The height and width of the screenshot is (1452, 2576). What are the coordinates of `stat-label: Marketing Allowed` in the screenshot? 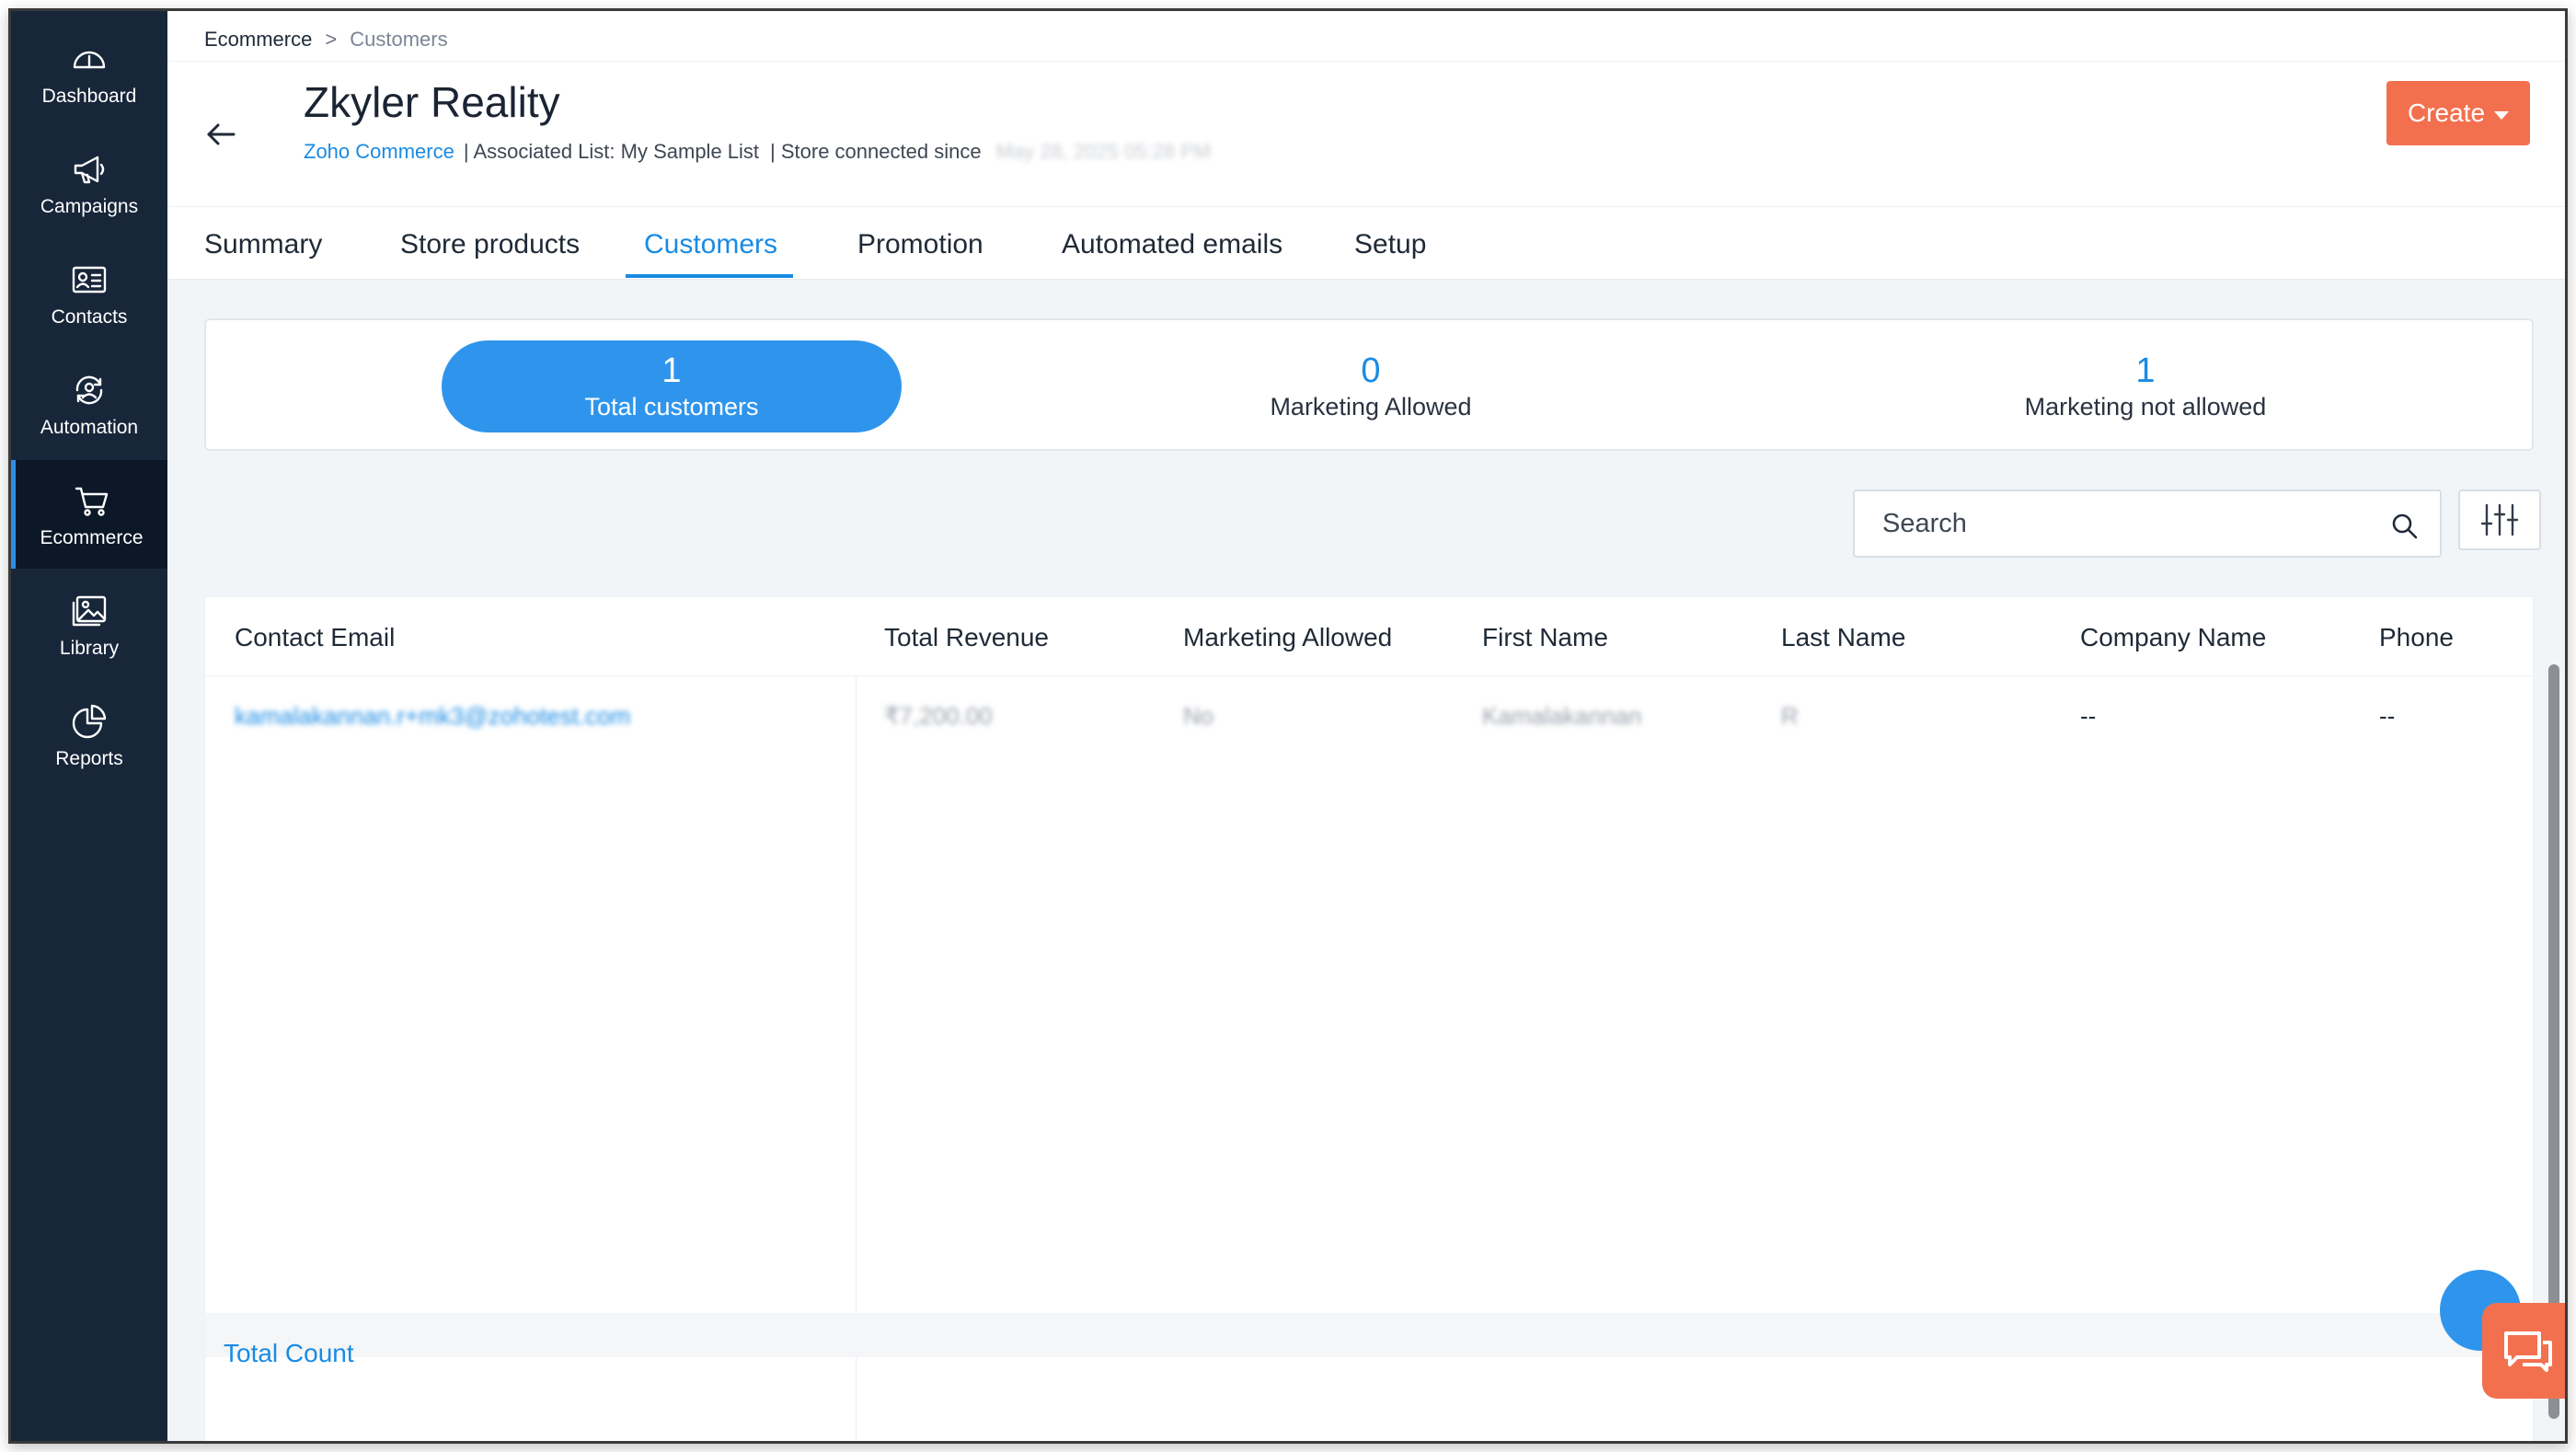 It's located at (1371, 407).